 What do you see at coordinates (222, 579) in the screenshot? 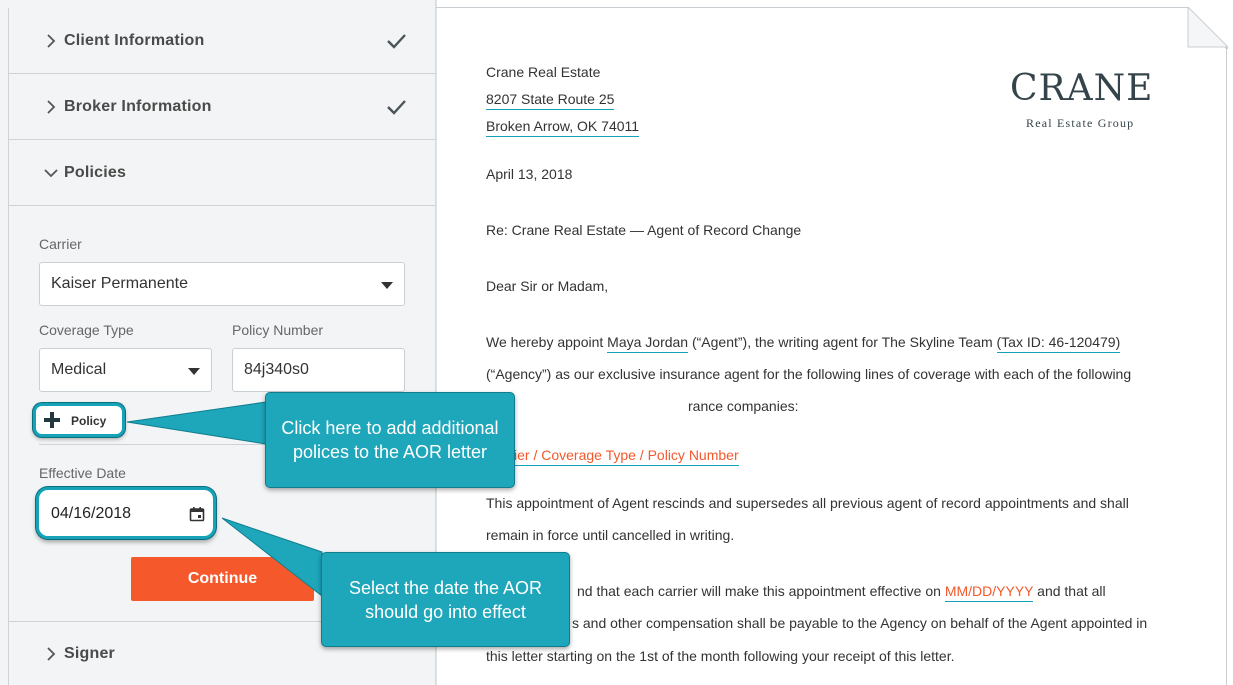
I see `continue-button: Continue` at bounding box center [222, 579].